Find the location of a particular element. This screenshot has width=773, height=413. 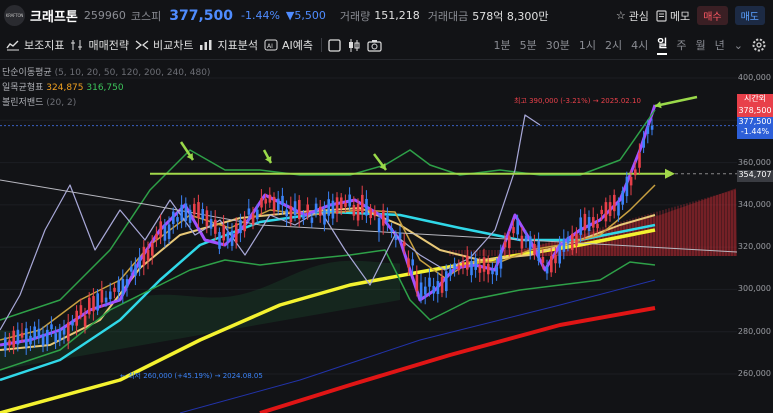

level-arrow-head is located at coordinates (670, 173).